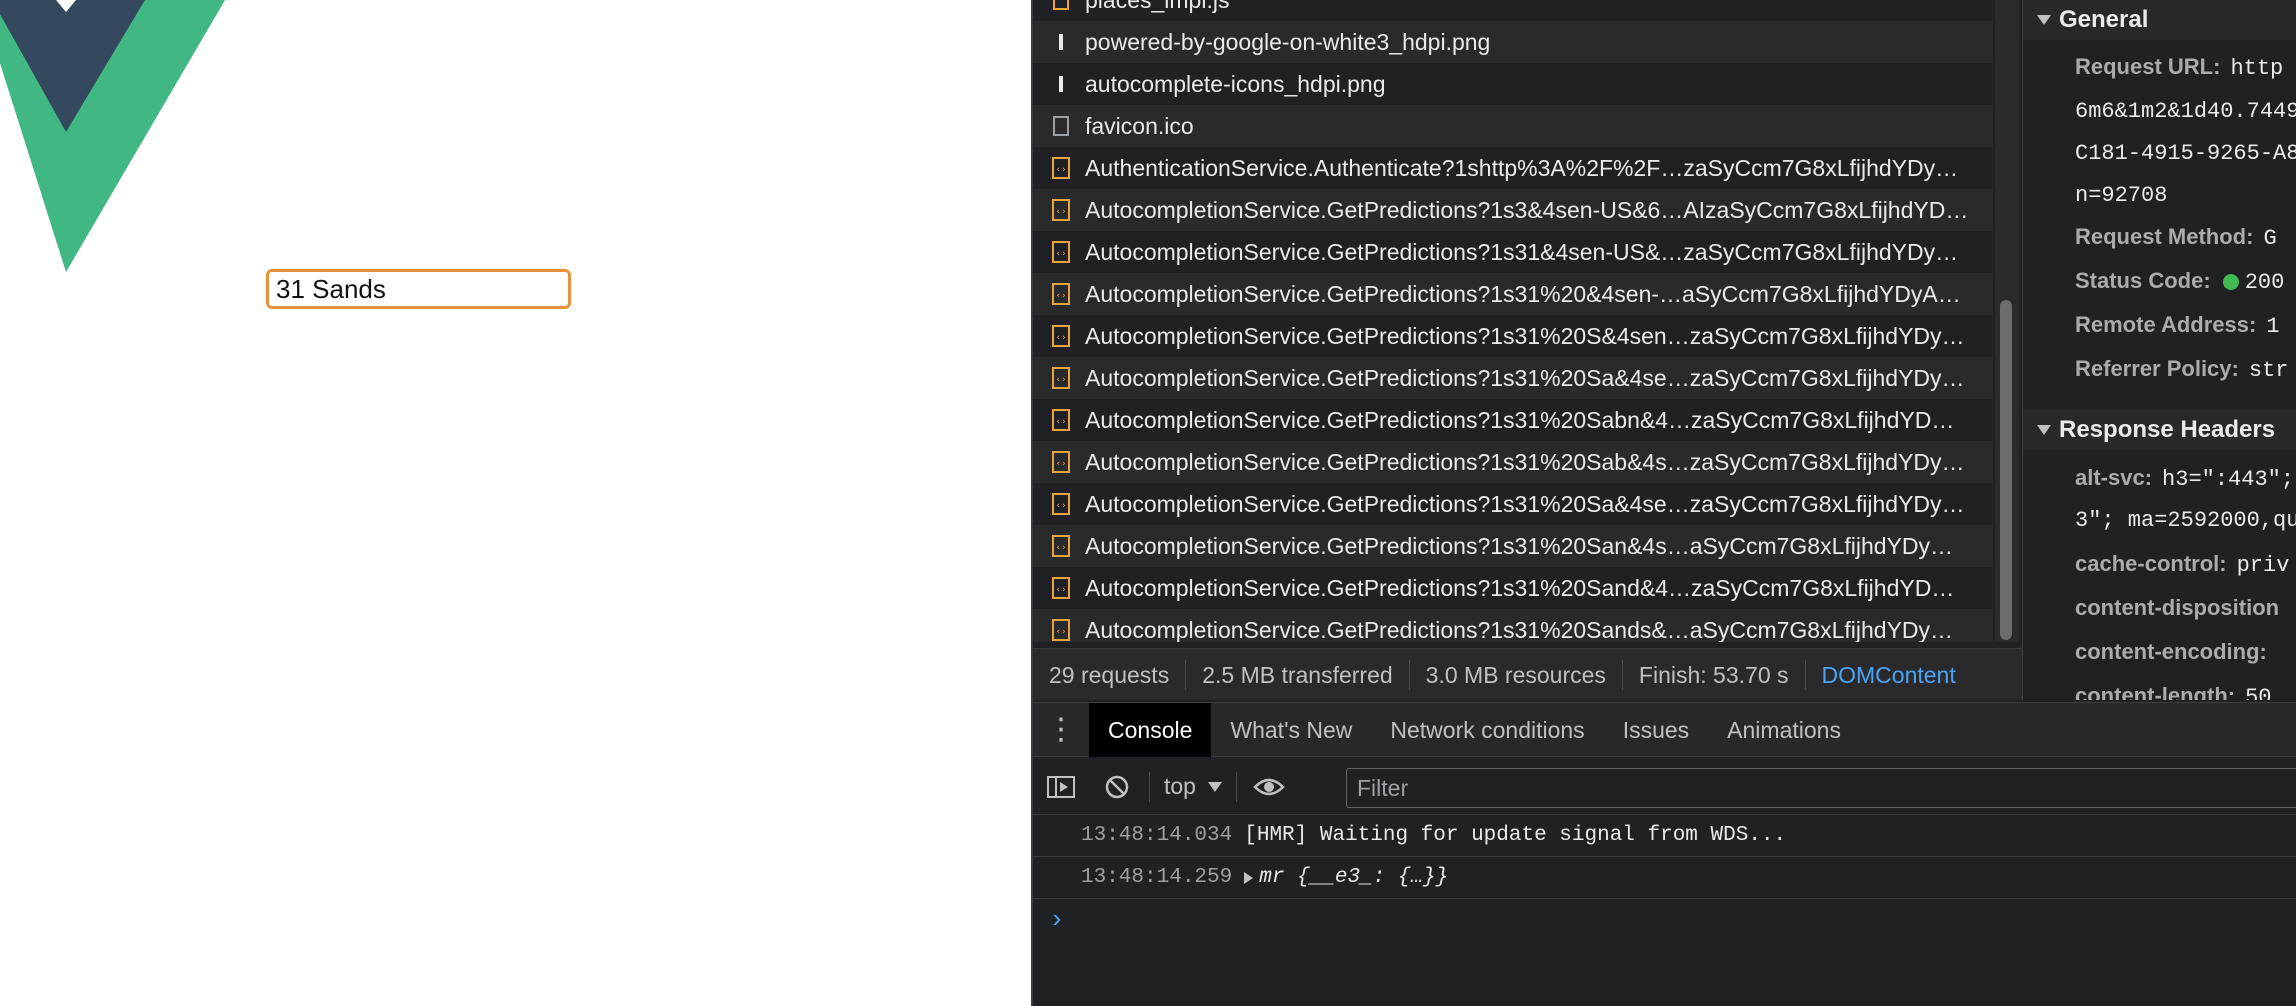 This screenshot has height=1006, width=2296. Describe the element at coordinates (1269, 787) in the screenshot. I see `live-expression-eye-icon` at that location.